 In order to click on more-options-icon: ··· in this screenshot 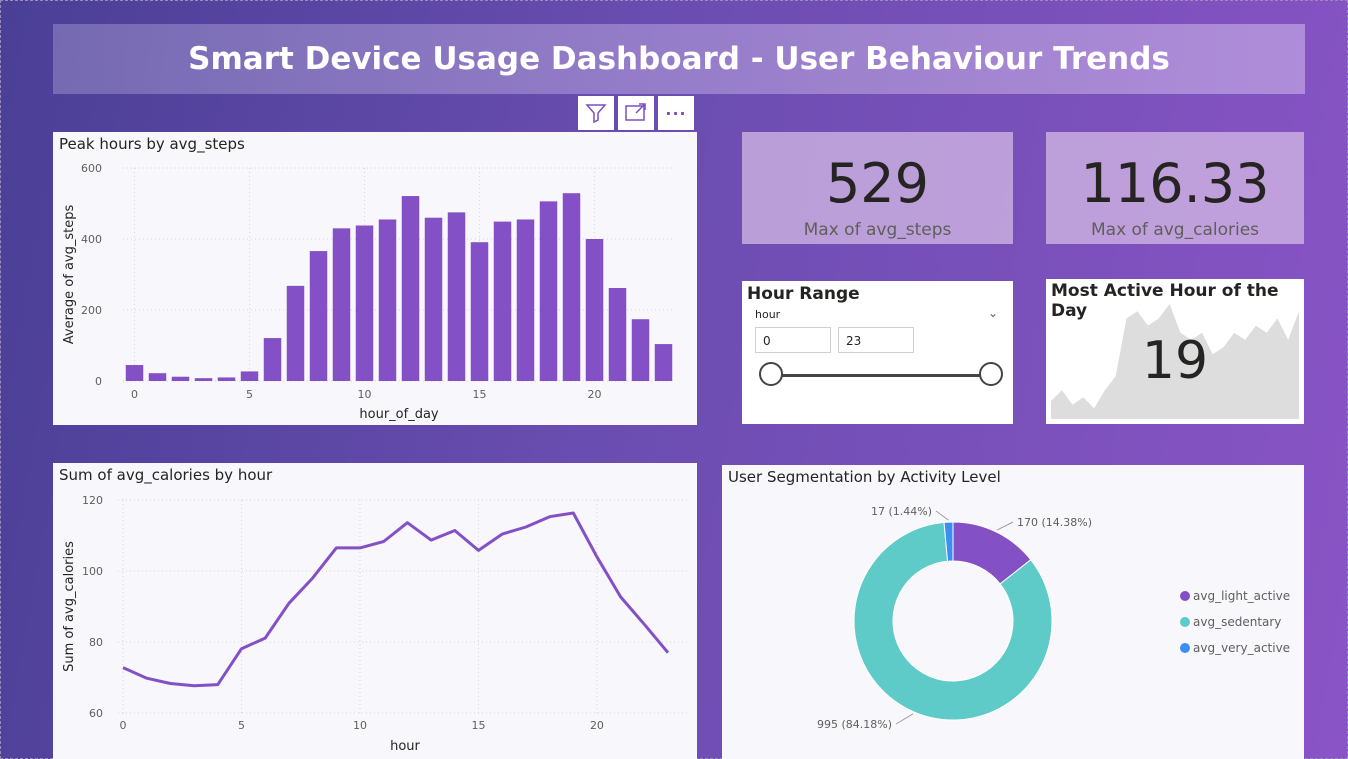, I will do `click(676, 113)`.